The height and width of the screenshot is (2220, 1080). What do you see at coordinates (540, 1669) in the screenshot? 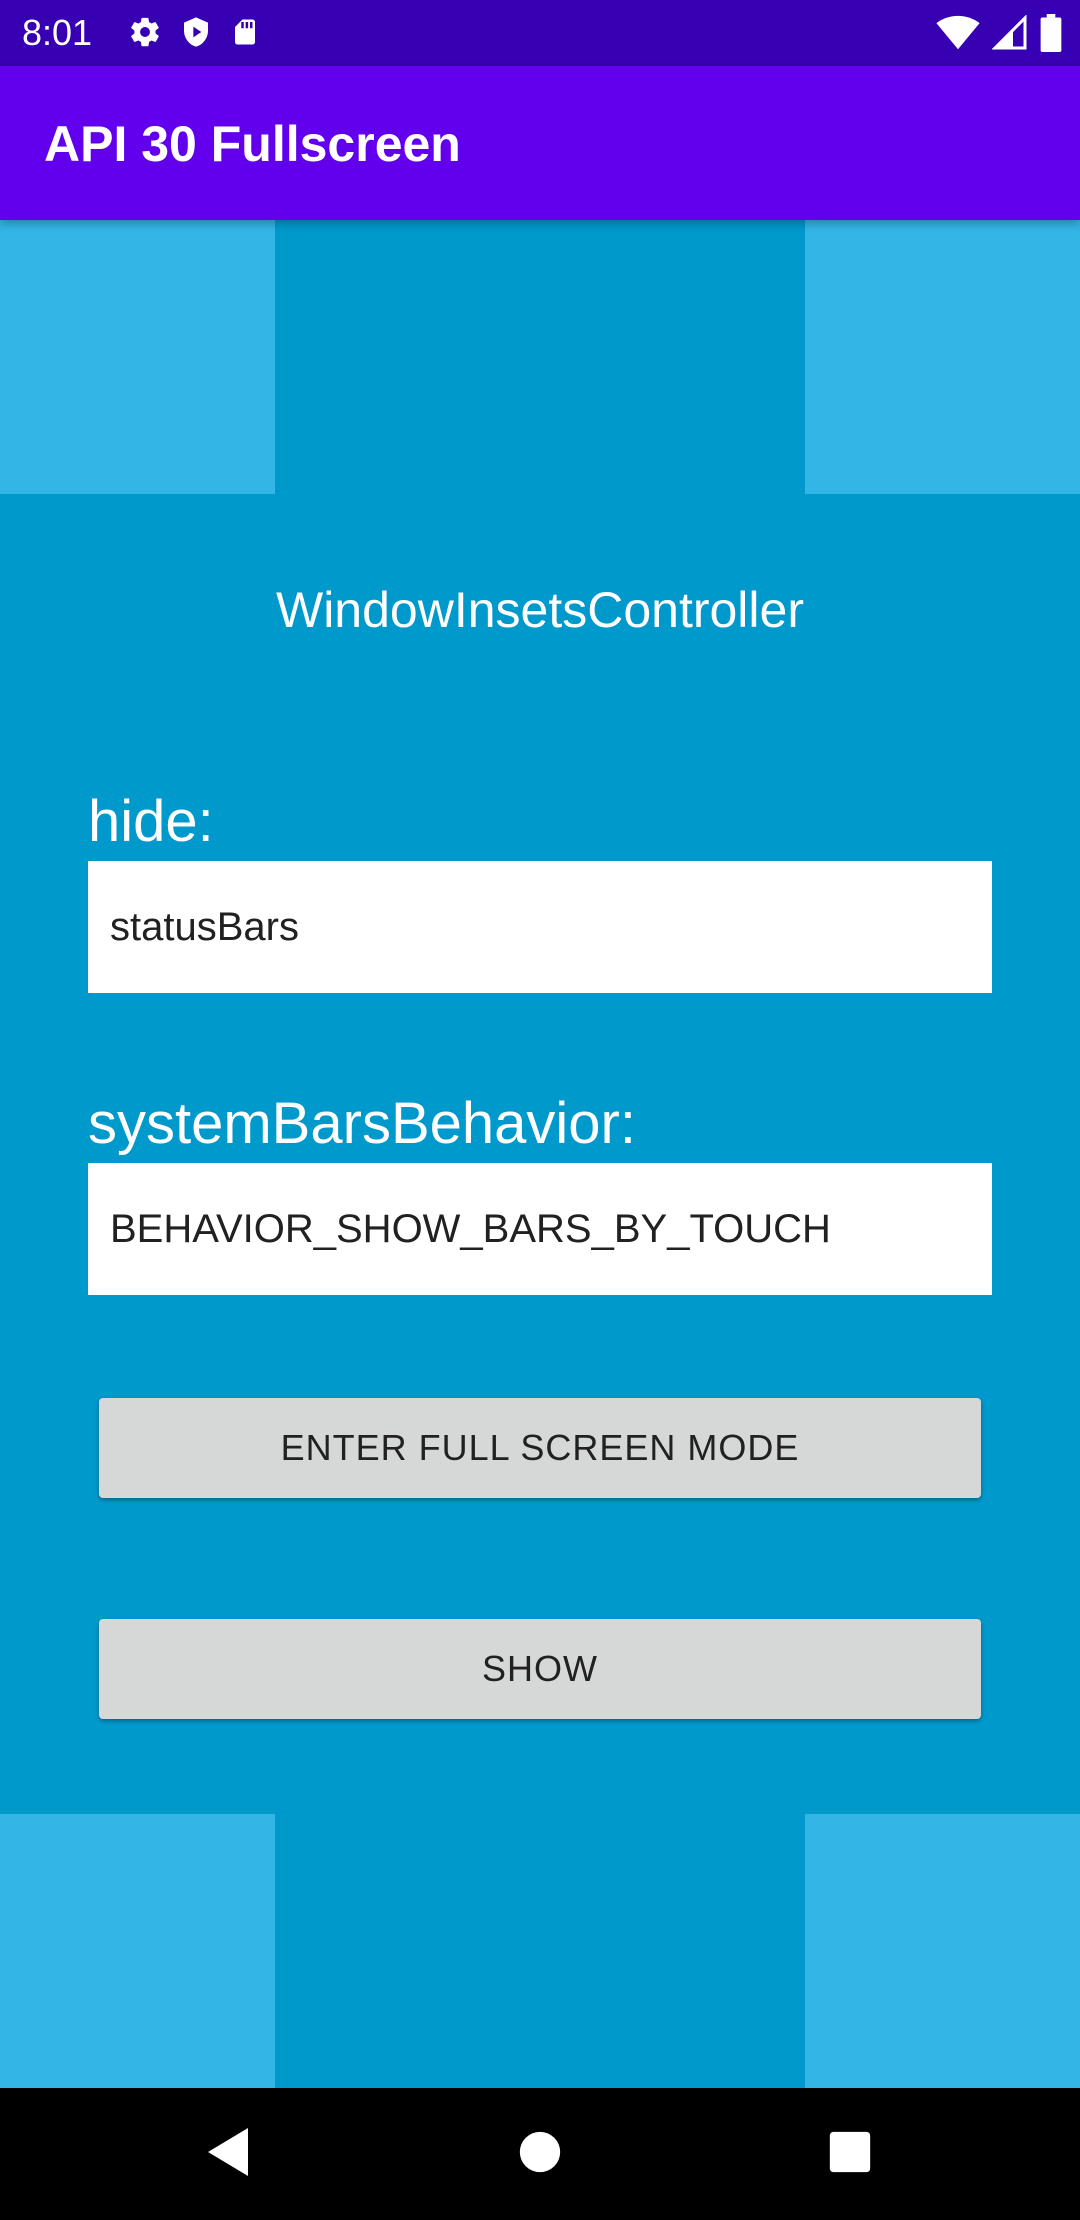
I see `show-button: SHOW` at bounding box center [540, 1669].